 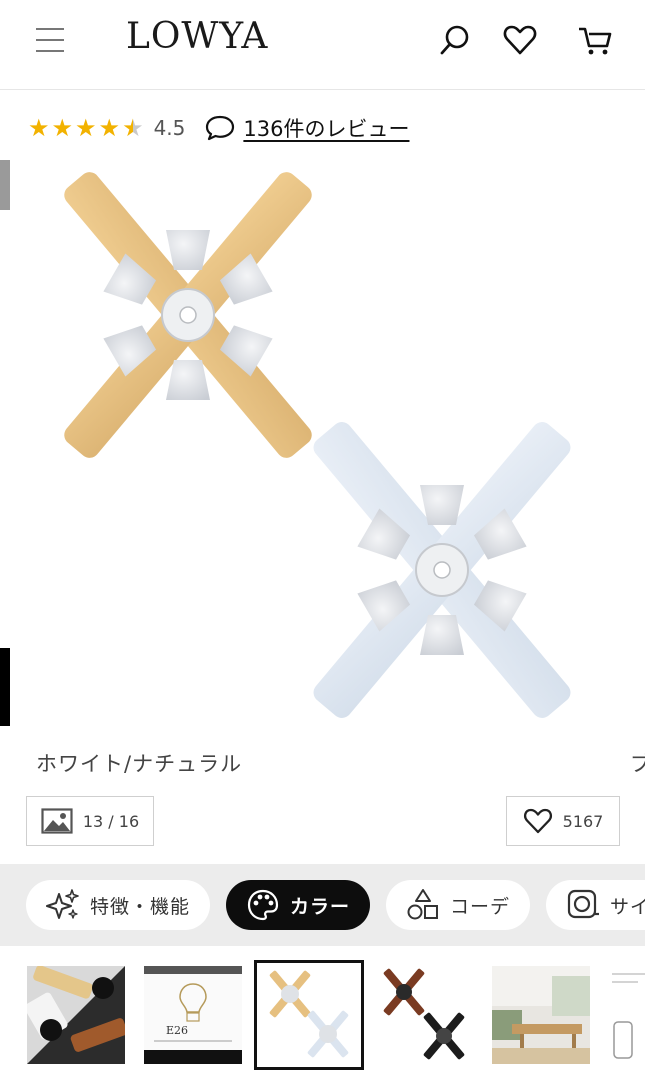 I want to click on shapes-icon, so click(x=422, y=904).